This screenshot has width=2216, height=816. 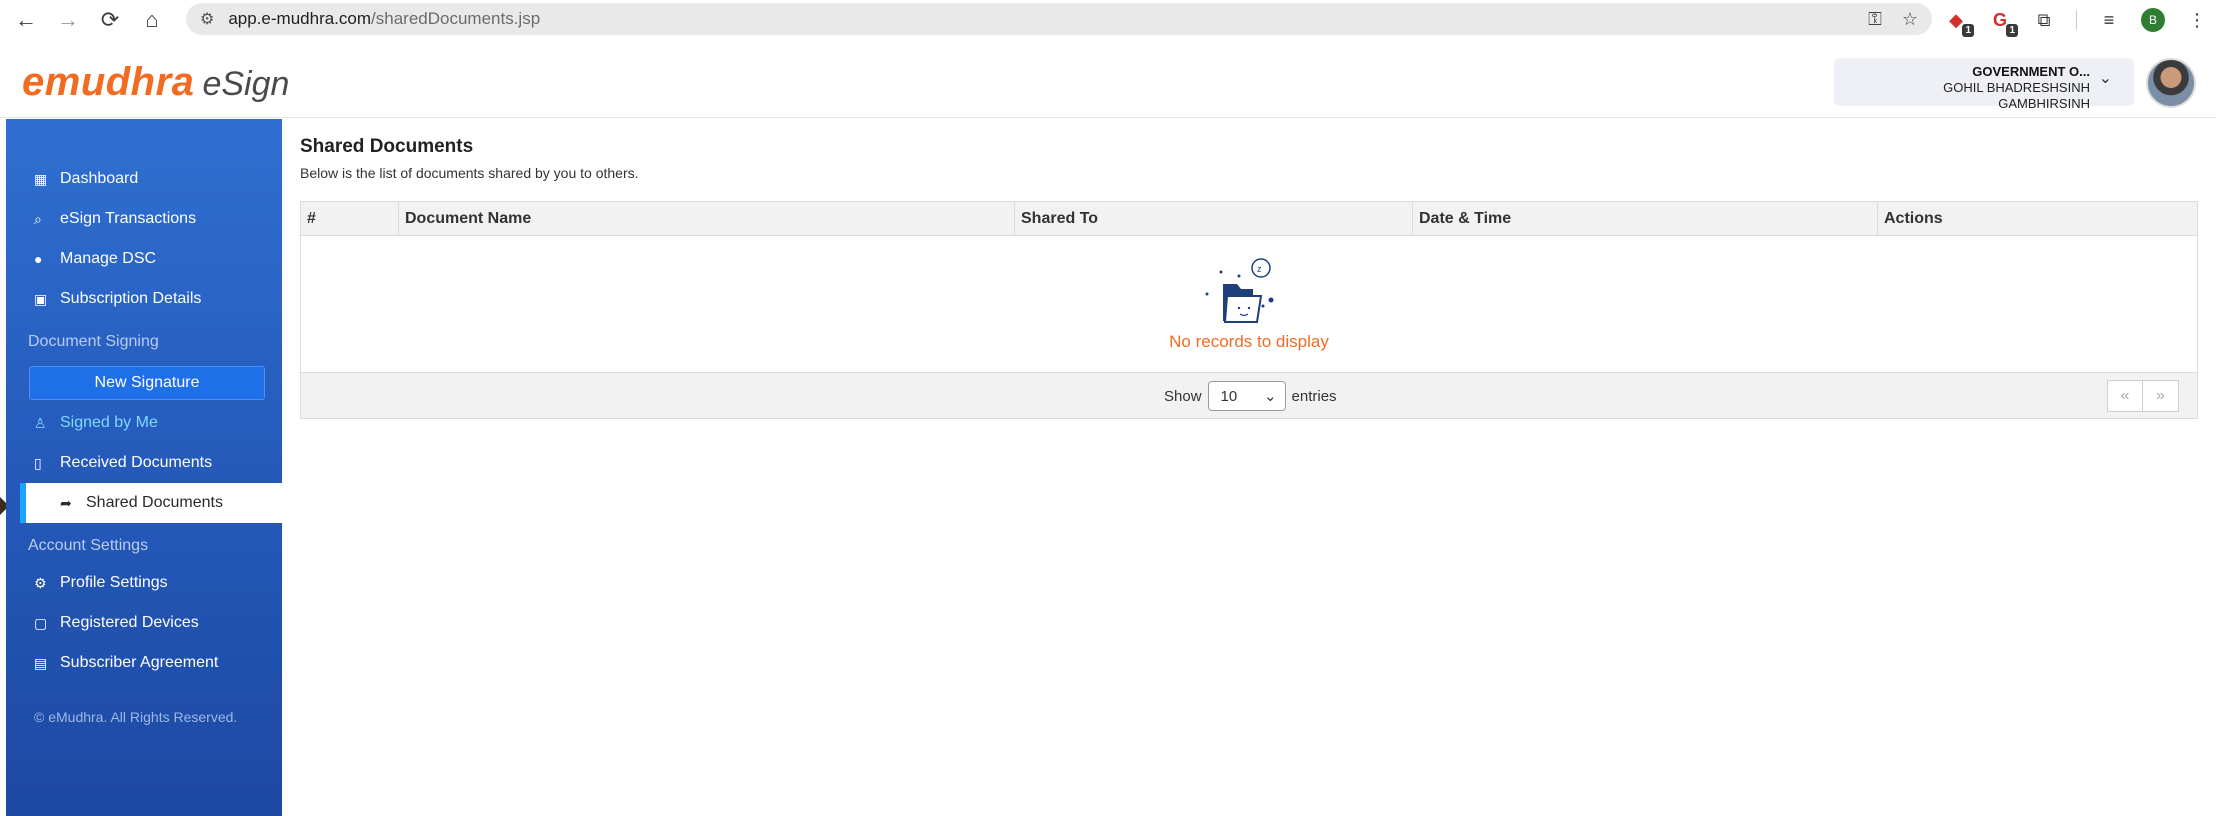 I want to click on page-size-value: 10, so click(x=1229, y=396).